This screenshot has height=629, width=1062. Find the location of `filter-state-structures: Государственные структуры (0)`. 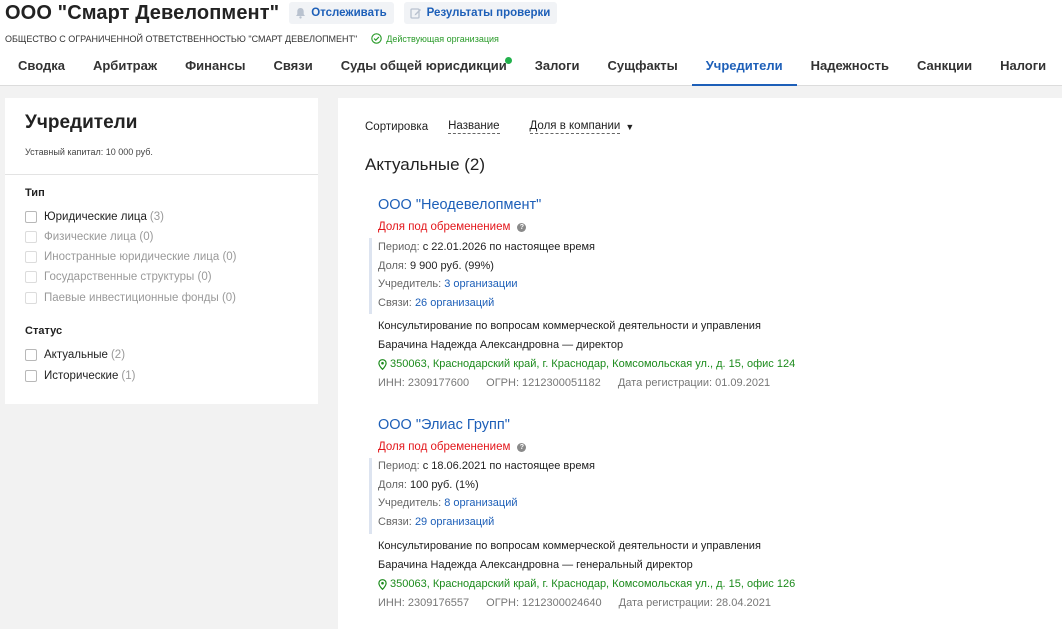

filter-state-structures: Государственные структуры (0) is located at coordinates (118, 277).